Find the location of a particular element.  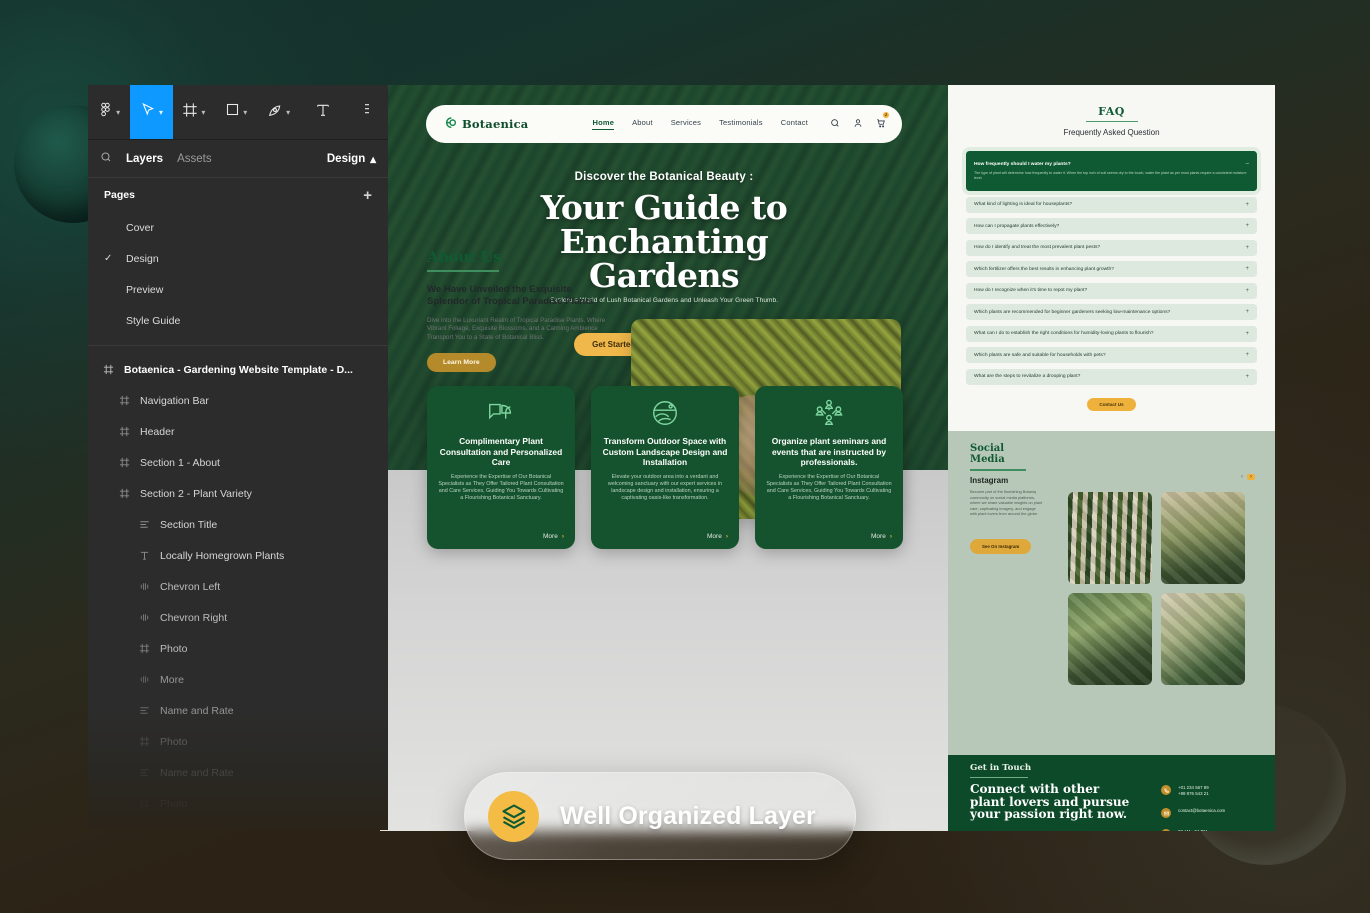

tab-layers: Layers is located at coordinates (144, 159).